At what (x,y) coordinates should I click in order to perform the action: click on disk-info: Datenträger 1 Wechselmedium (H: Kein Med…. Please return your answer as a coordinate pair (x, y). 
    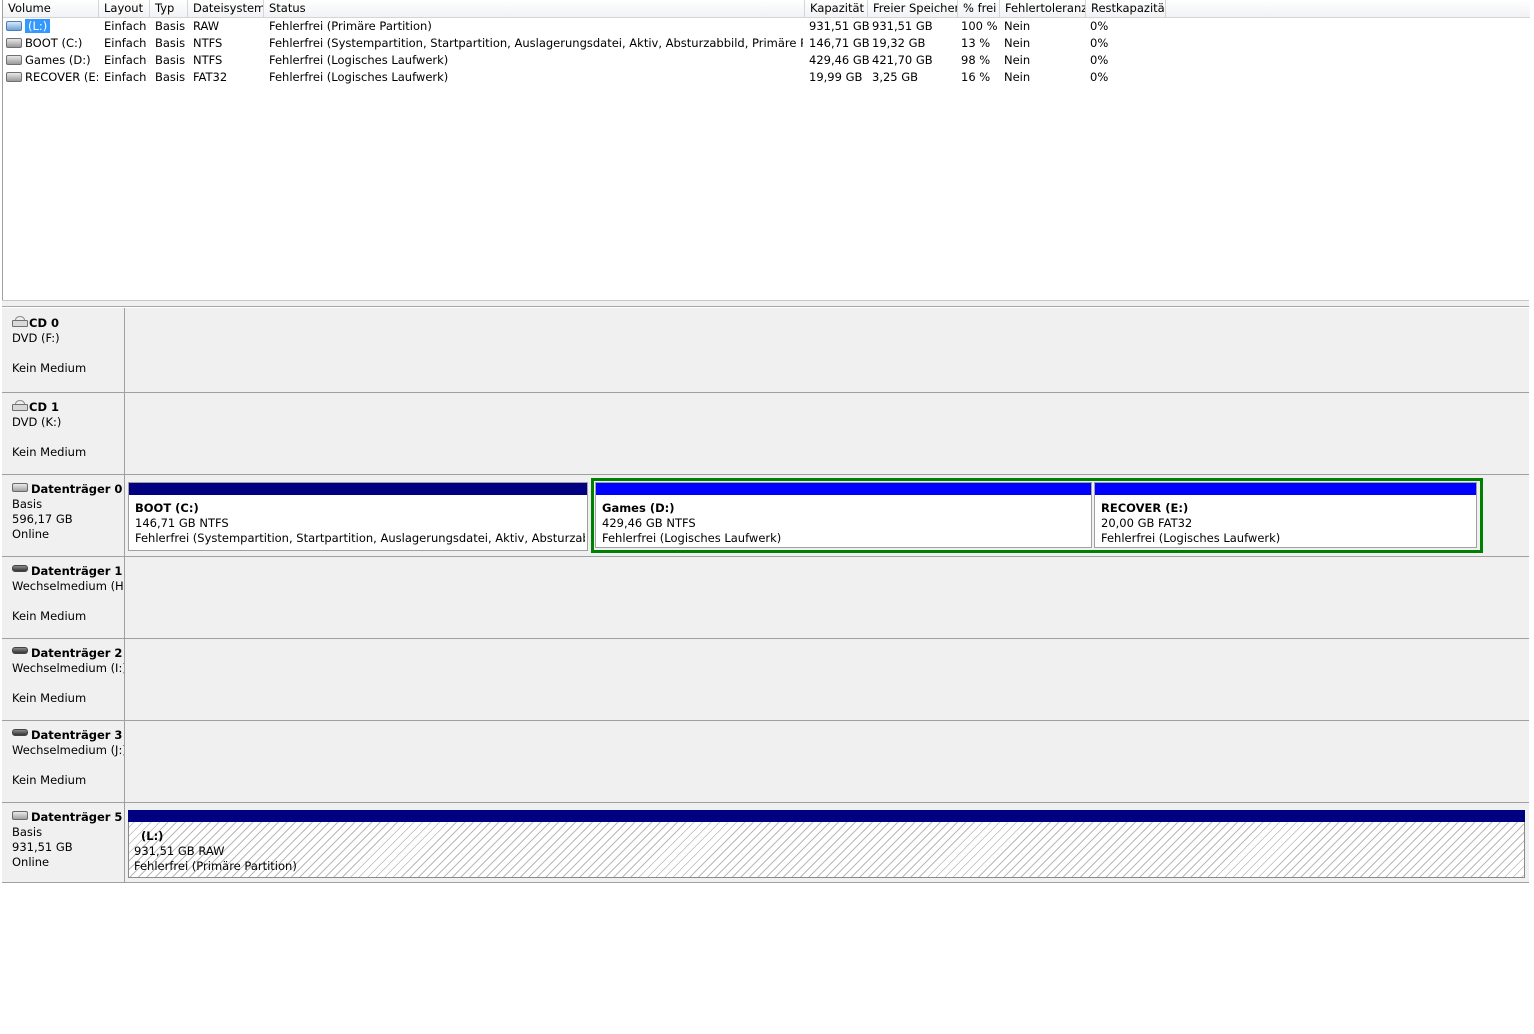
    Looking at the image, I should click on (63, 597).